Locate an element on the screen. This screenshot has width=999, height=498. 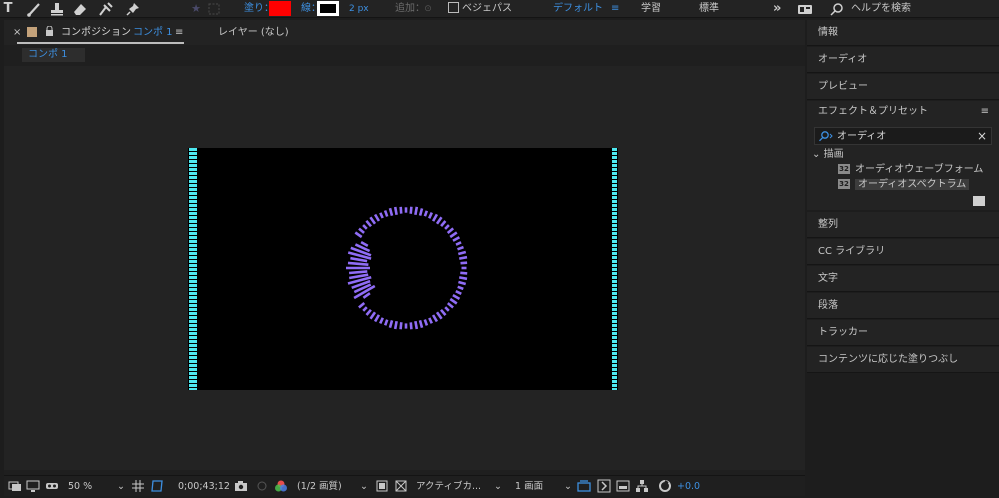
timeline-icon is located at coordinates (623, 486).